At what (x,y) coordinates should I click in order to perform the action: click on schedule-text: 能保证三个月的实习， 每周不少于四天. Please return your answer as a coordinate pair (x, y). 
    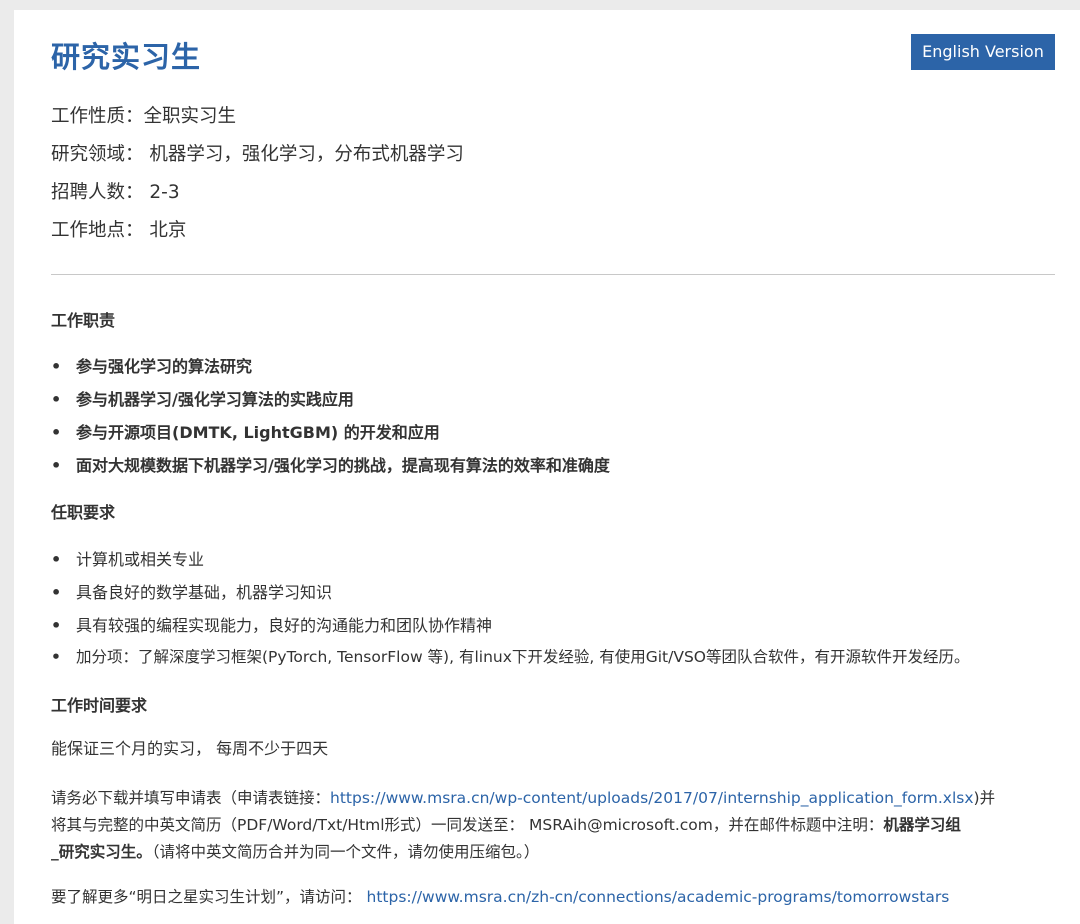
    Looking at the image, I should click on (190, 748).